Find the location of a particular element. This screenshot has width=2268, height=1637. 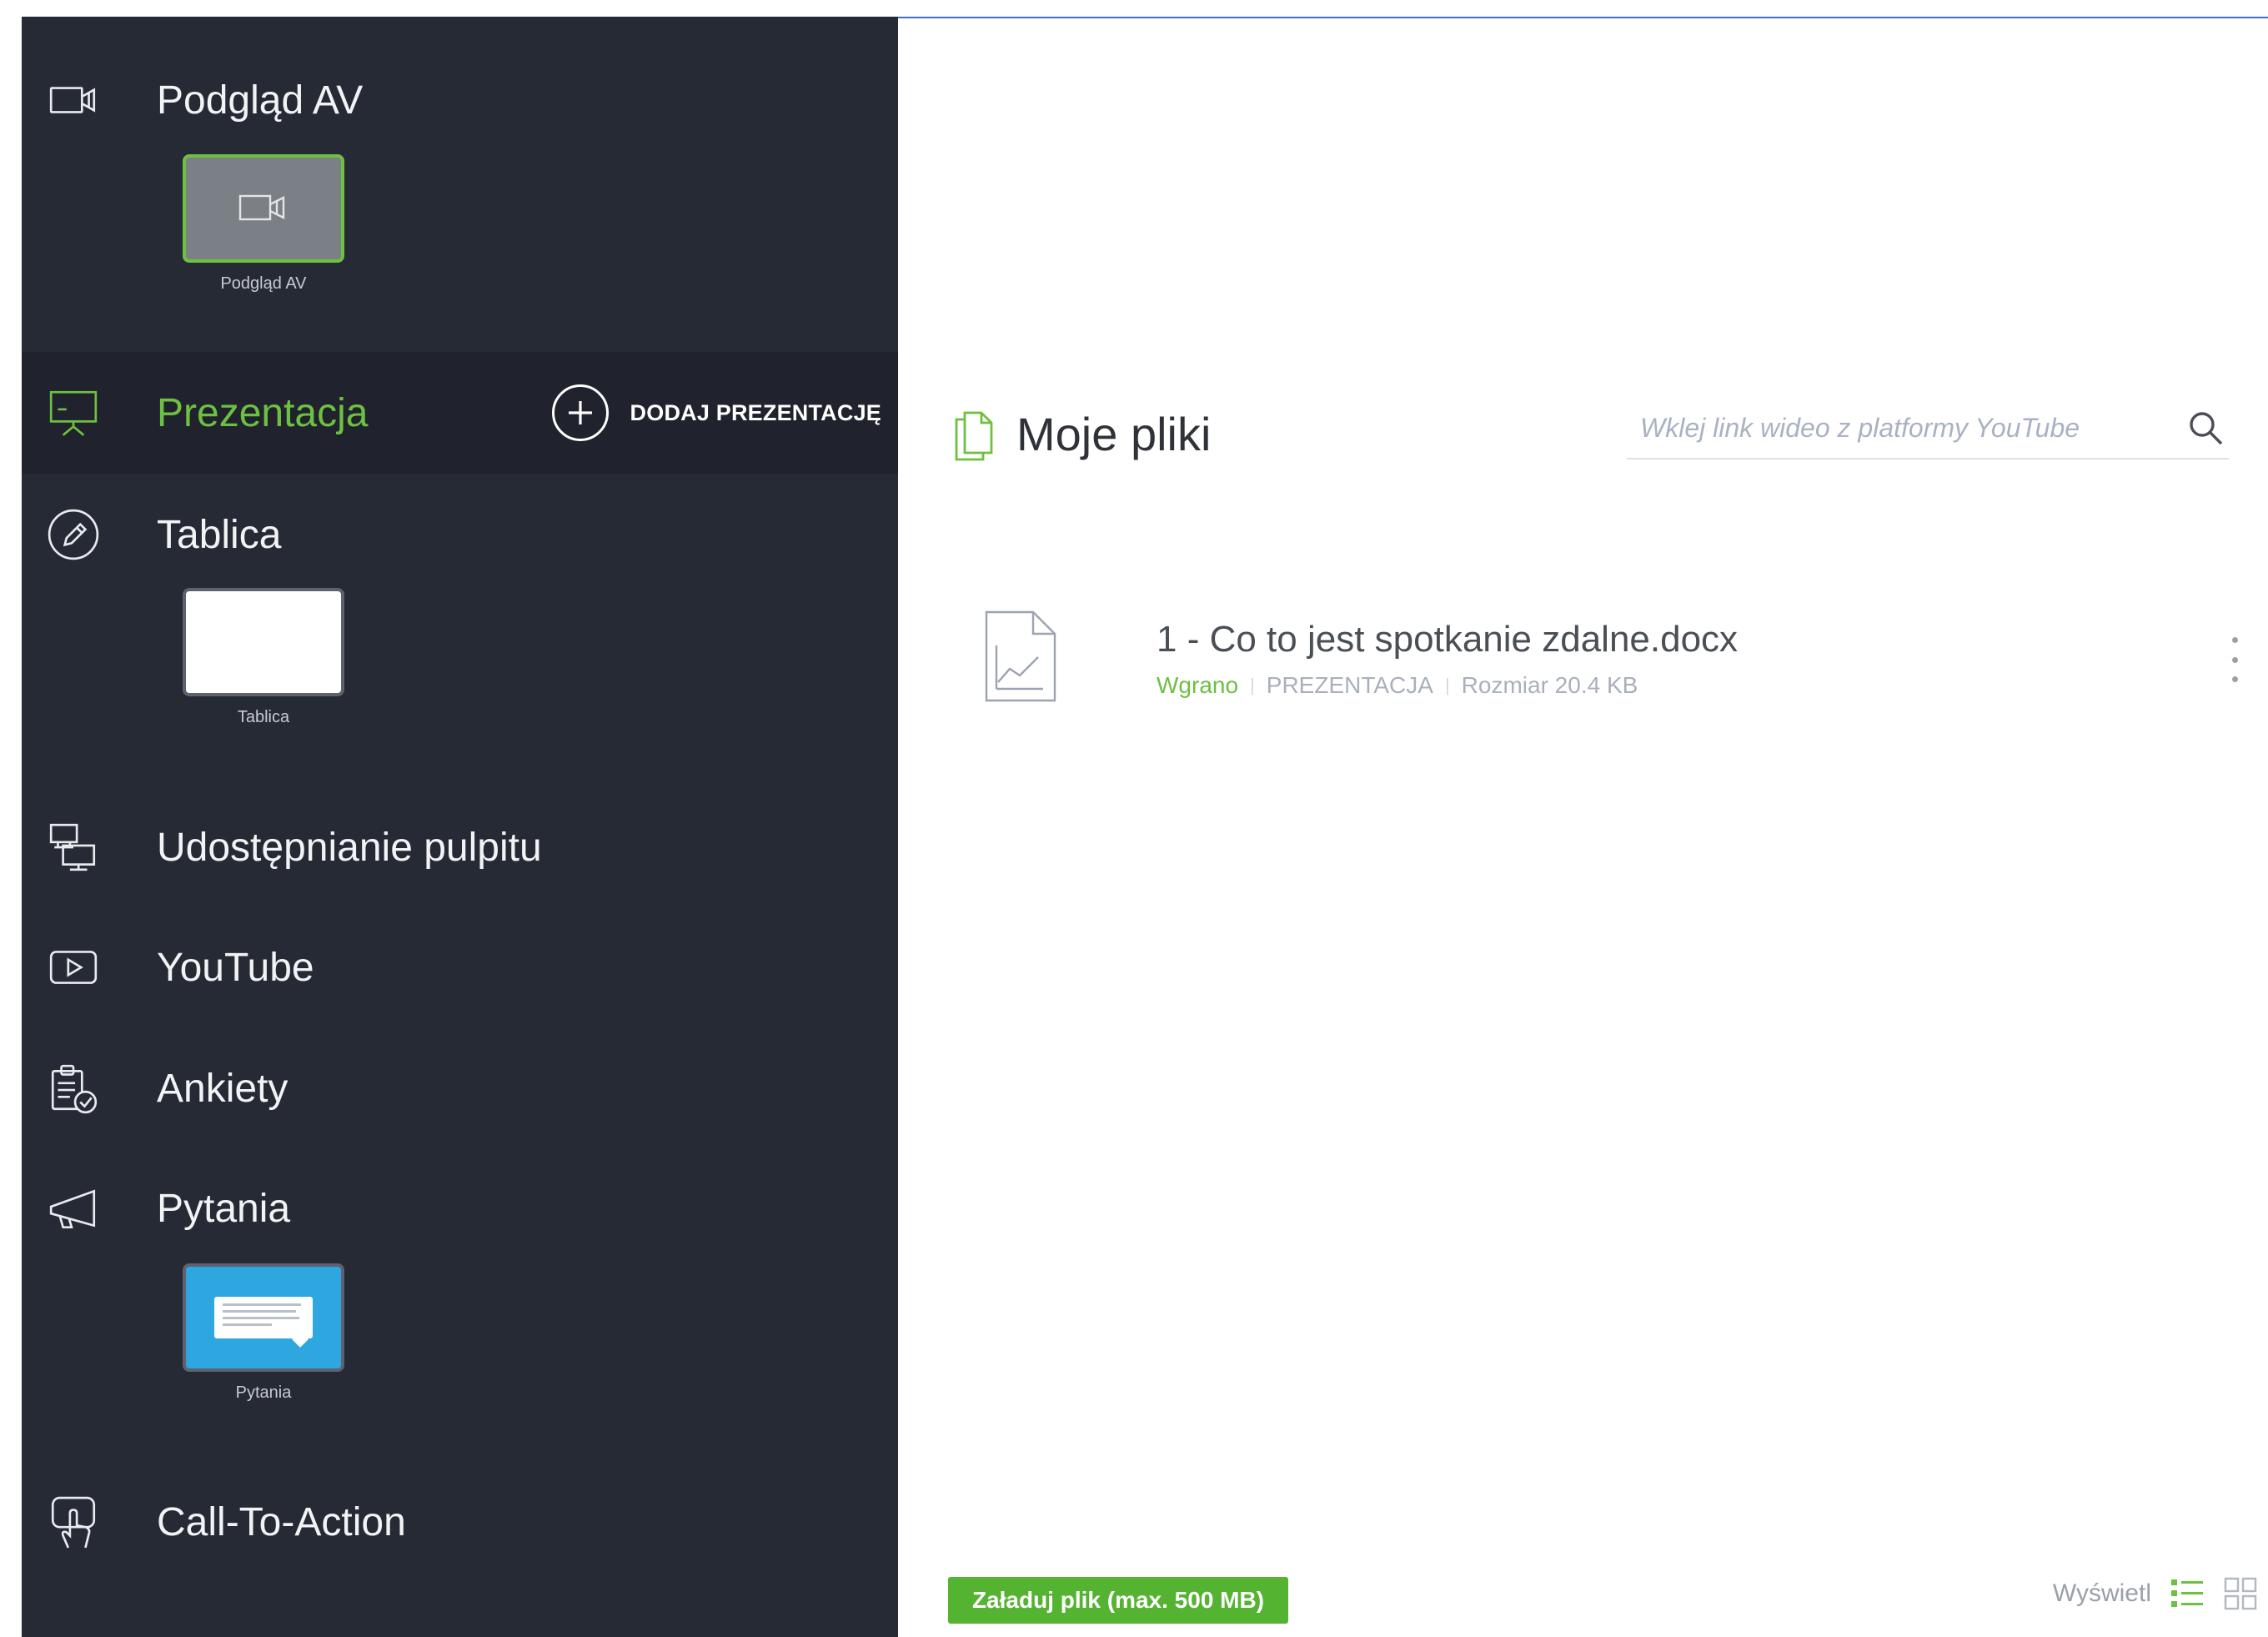

sidebar-item-screen-share: Udostępnianie pulpitu is located at coordinates (460, 847).